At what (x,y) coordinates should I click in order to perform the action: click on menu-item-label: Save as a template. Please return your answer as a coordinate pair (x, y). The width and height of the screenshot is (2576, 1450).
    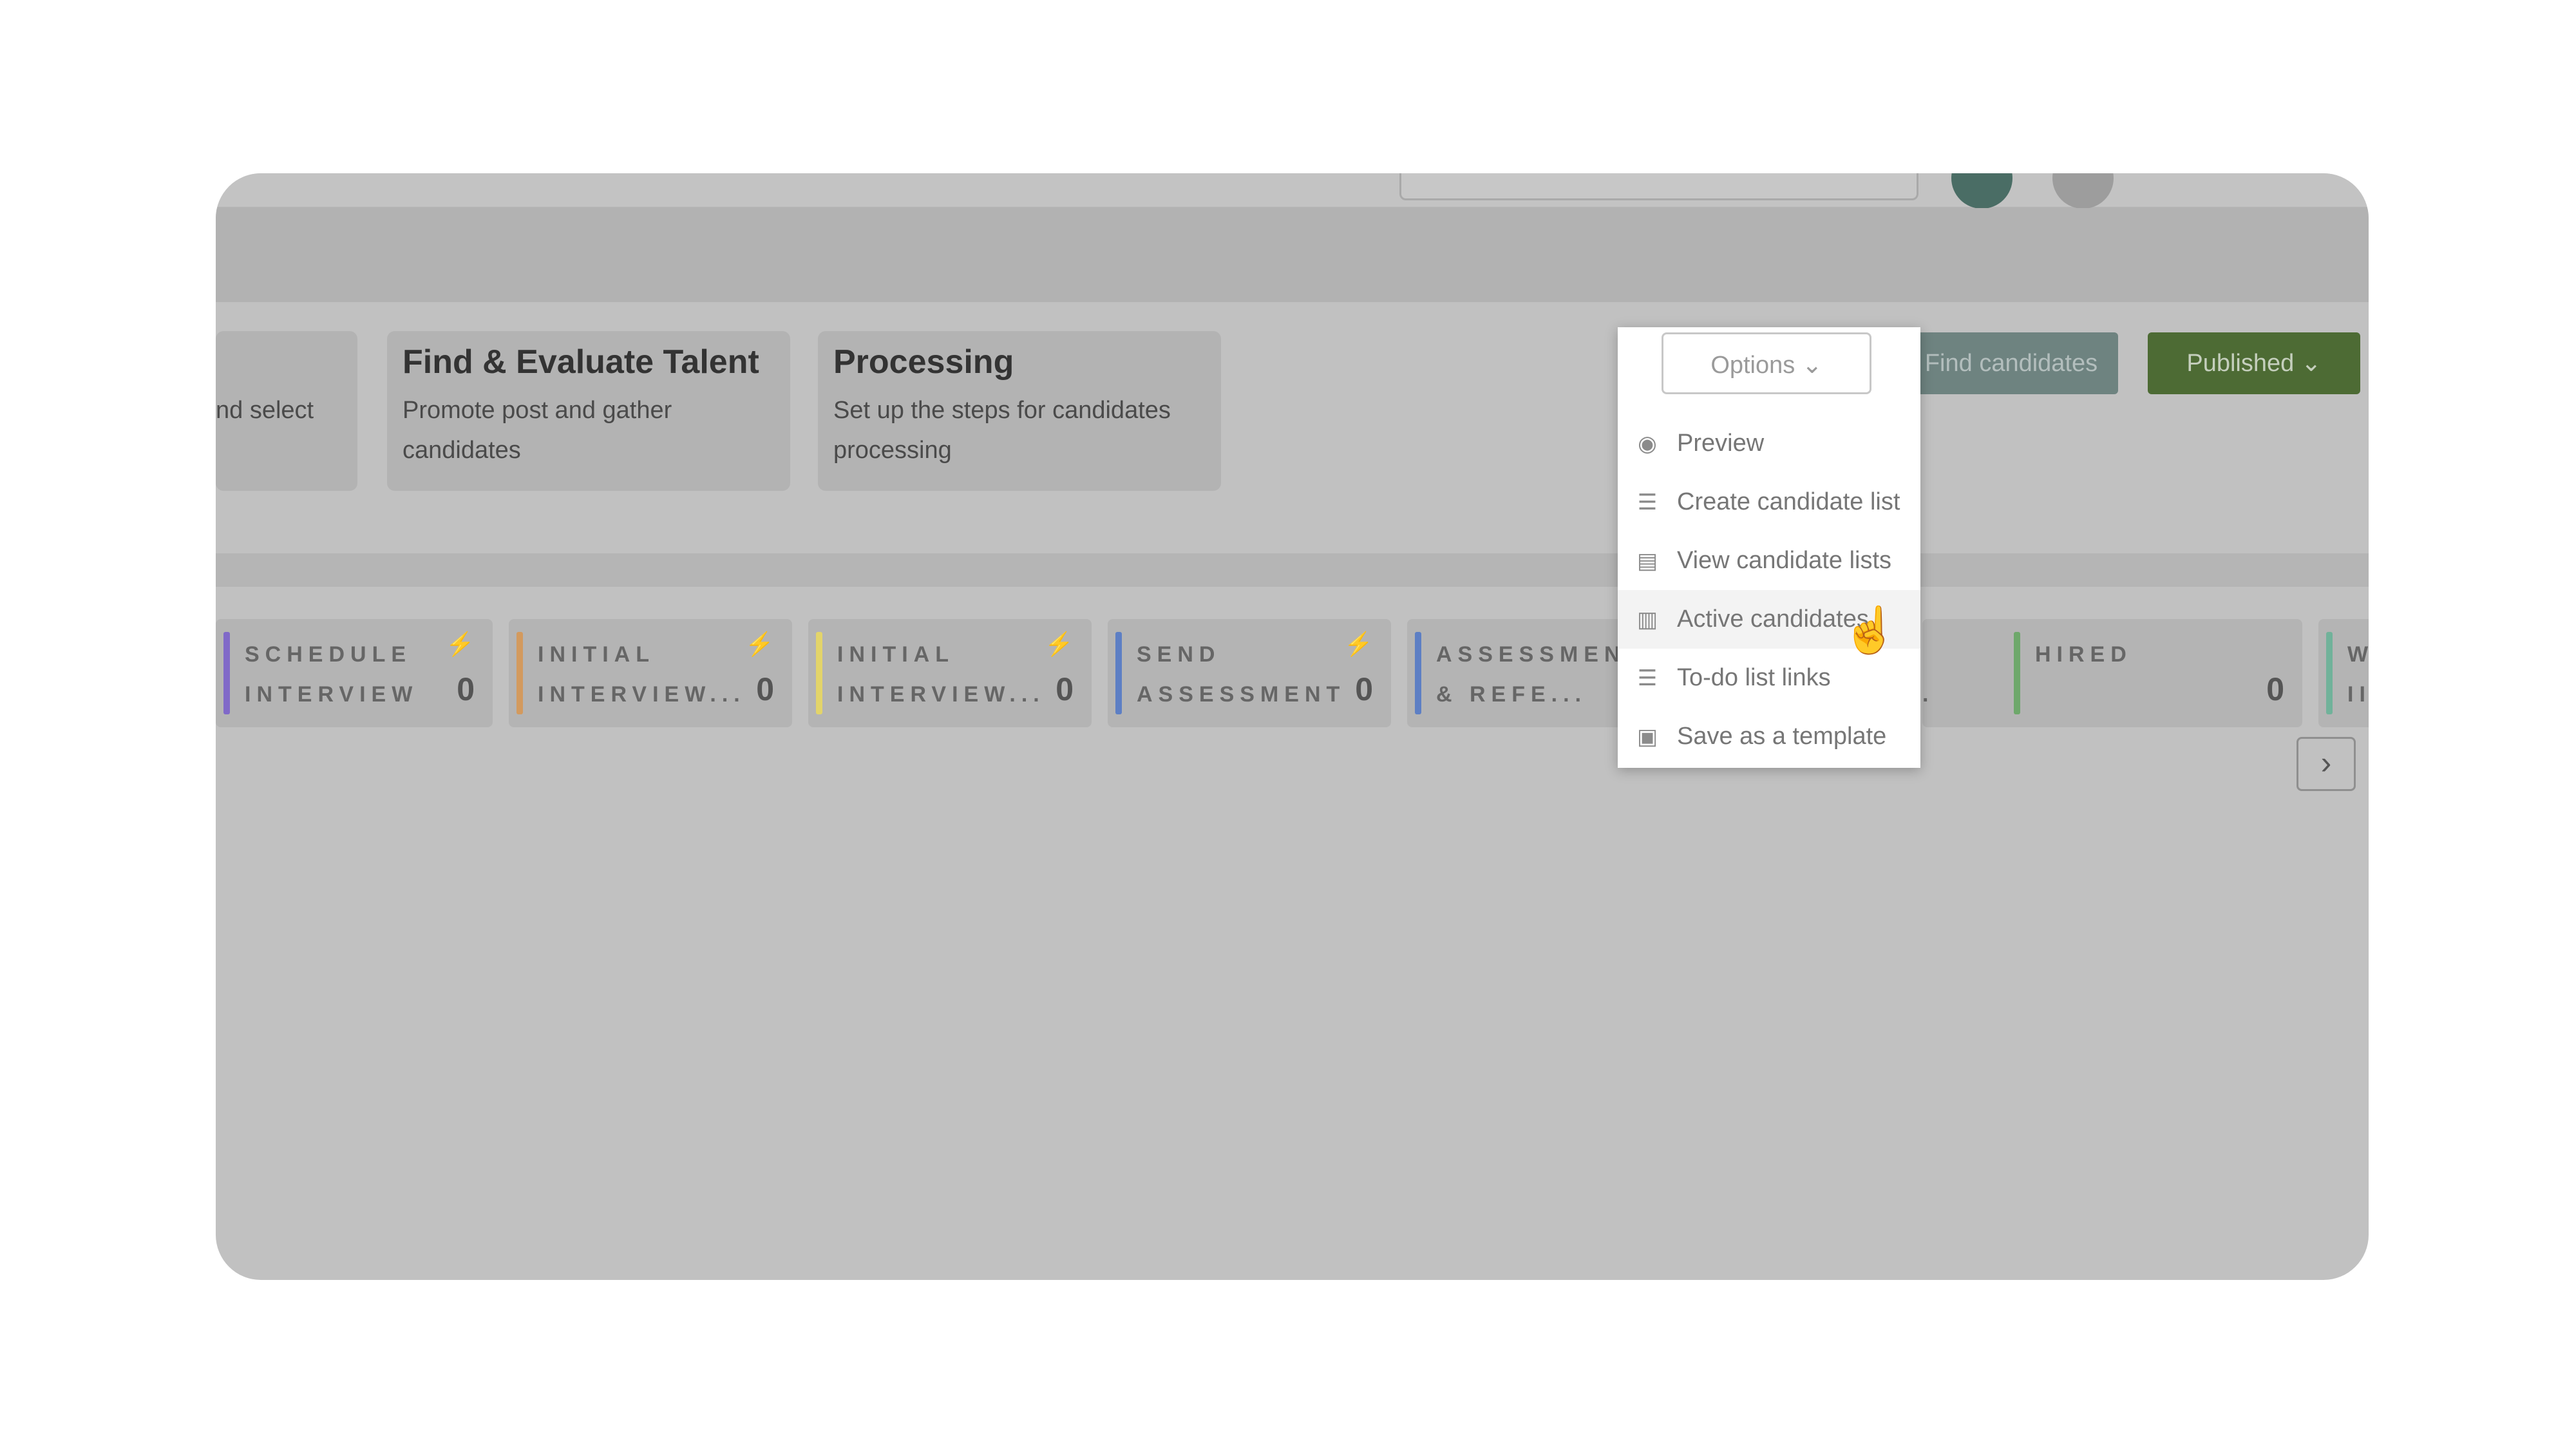
    Looking at the image, I should click on (1782, 736).